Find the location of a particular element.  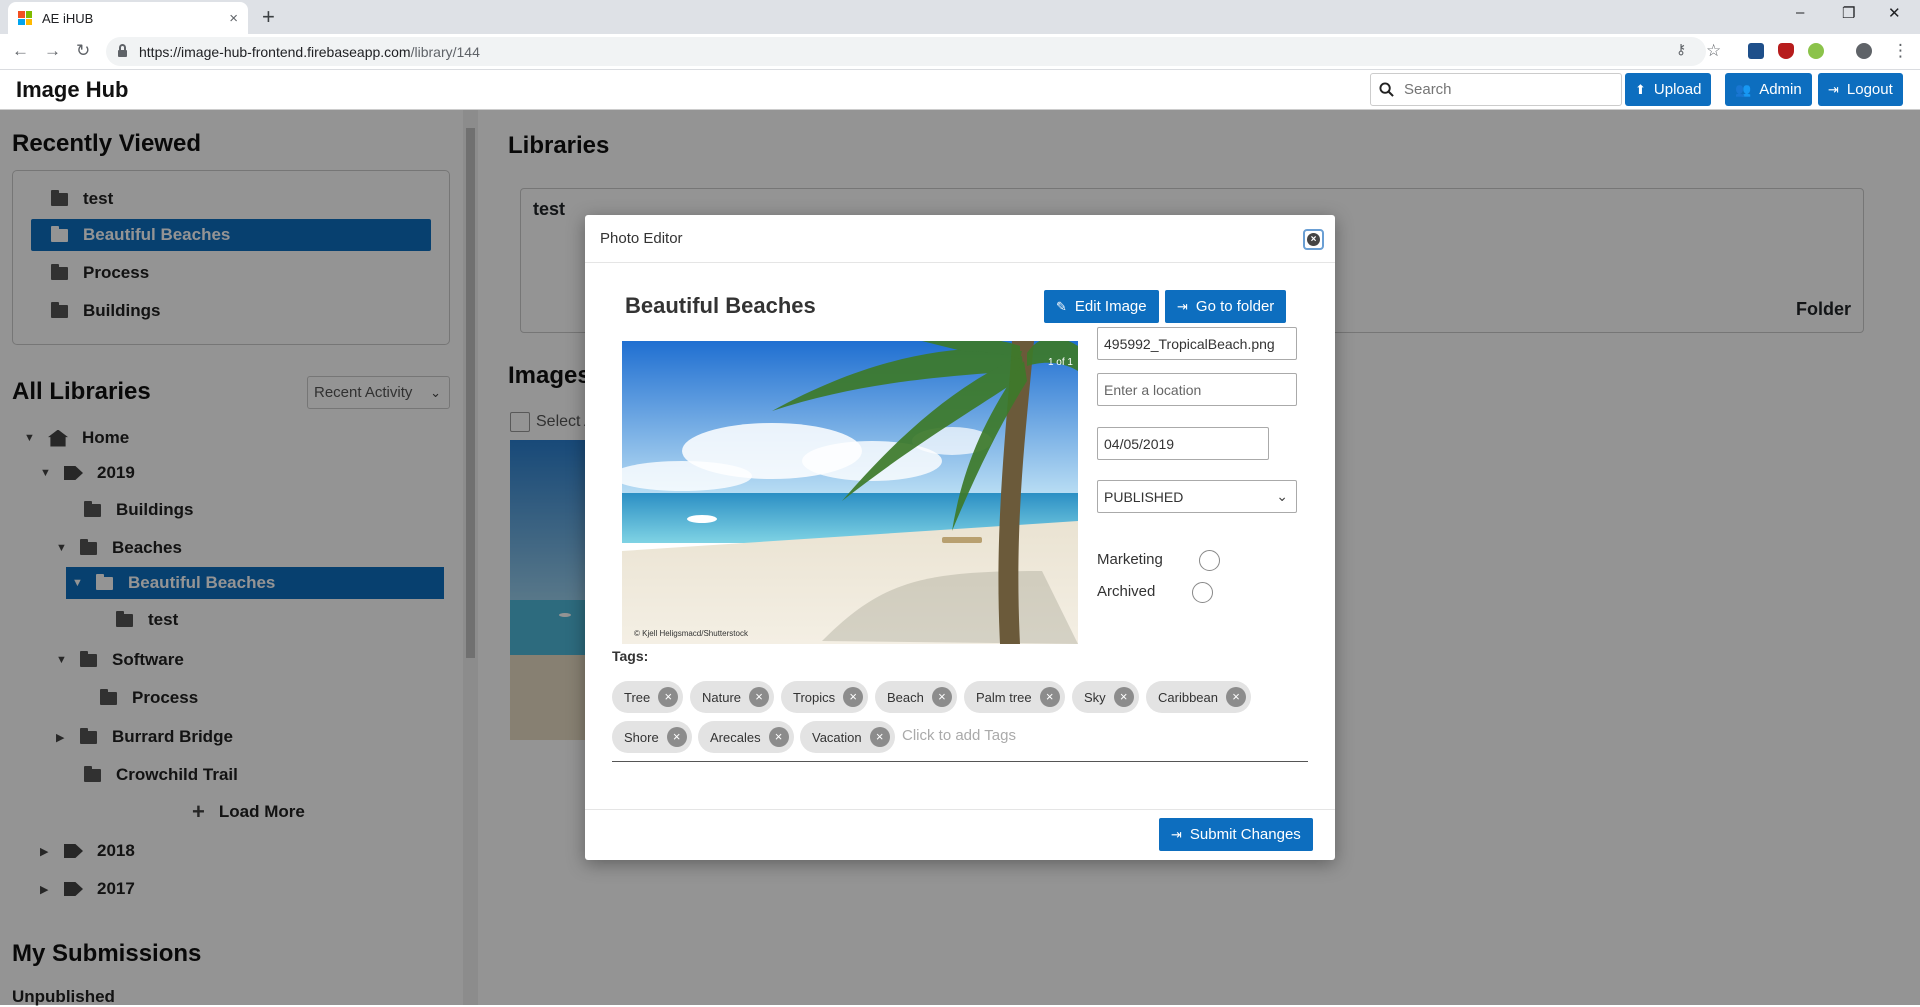

modal-close-button: × is located at coordinates (1313, 239).